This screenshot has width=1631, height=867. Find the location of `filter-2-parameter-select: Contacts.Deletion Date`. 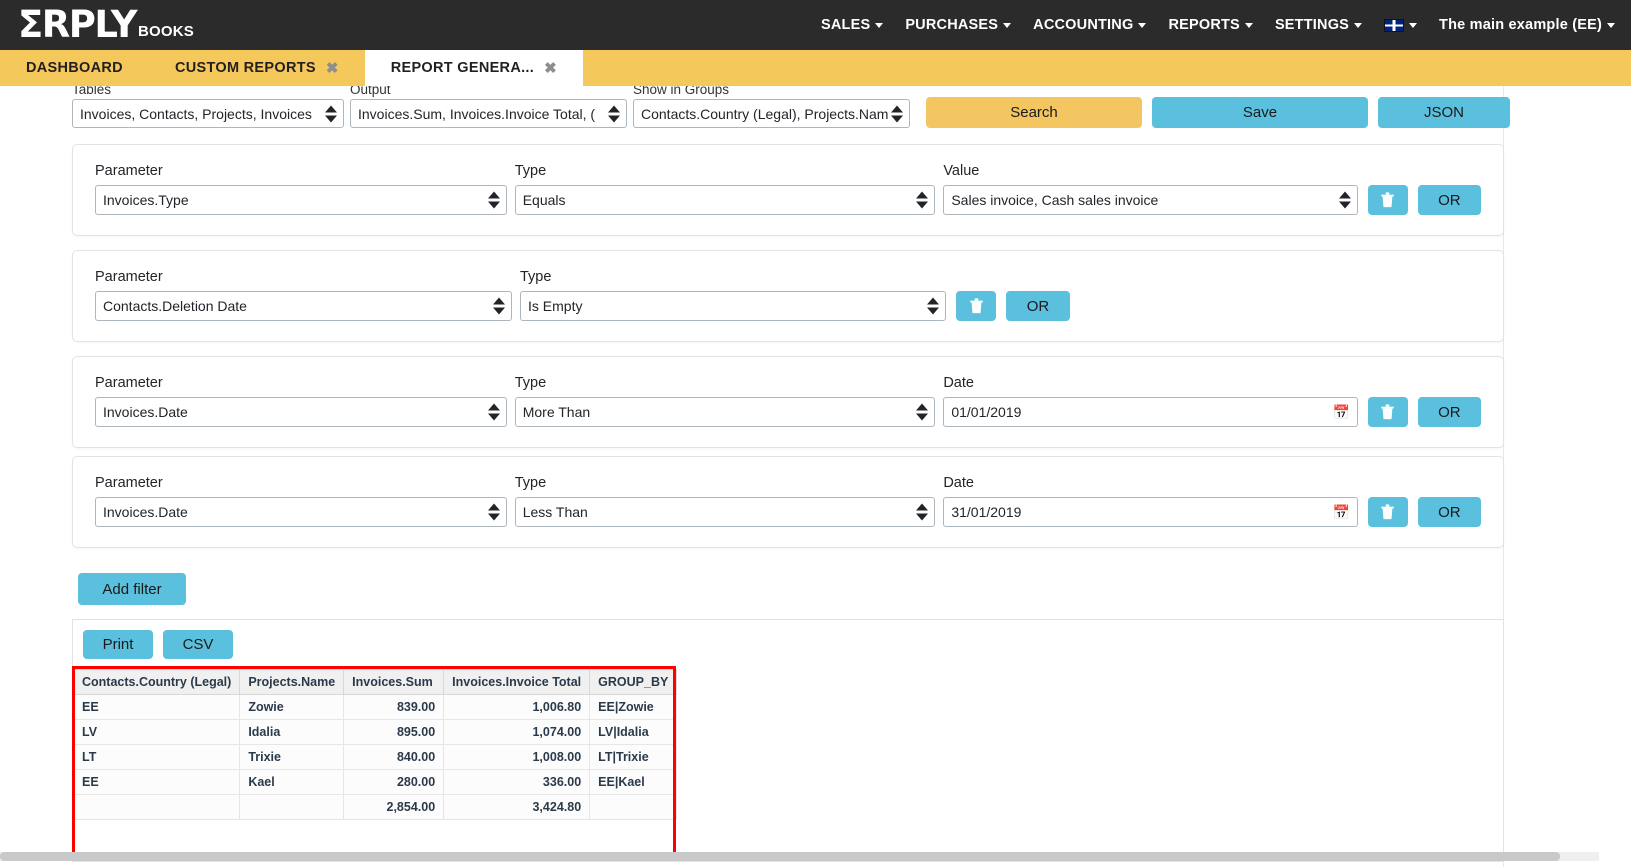

filter-2-parameter-select: Contacts.Deletion Date is located at coordinates (303, 306).